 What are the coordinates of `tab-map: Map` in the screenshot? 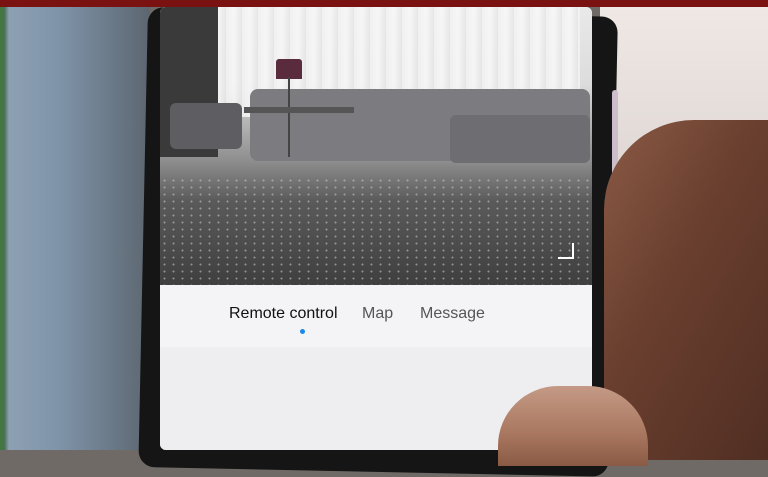 It's located at (377, 314).